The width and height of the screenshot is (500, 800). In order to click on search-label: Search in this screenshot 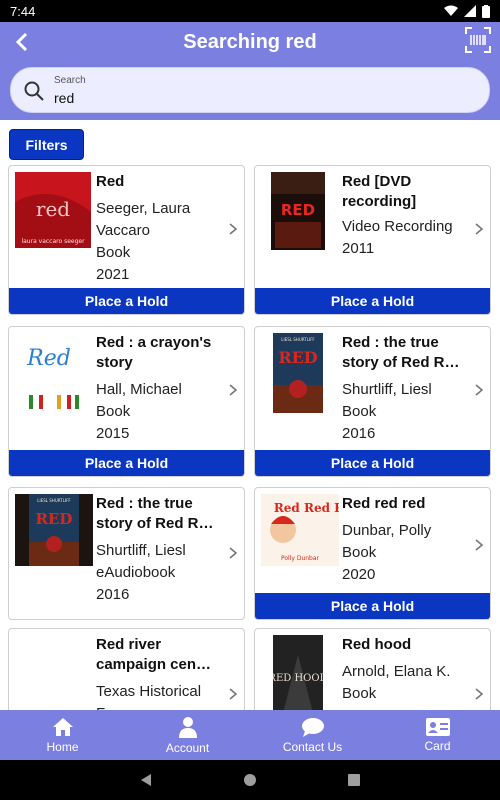, I will do `click(70, 80)`.